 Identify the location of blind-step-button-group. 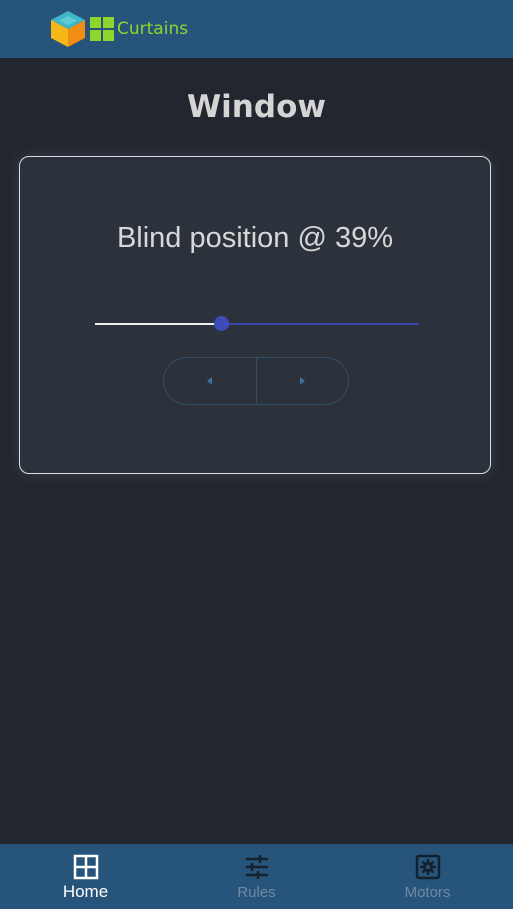
(256, 381).